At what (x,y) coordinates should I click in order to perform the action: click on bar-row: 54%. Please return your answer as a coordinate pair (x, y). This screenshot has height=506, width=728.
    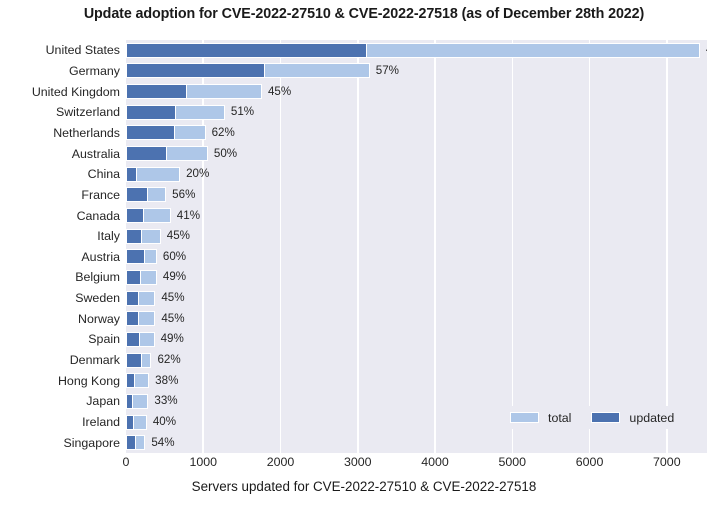
    Looking at the image, I should click on (416, 443).